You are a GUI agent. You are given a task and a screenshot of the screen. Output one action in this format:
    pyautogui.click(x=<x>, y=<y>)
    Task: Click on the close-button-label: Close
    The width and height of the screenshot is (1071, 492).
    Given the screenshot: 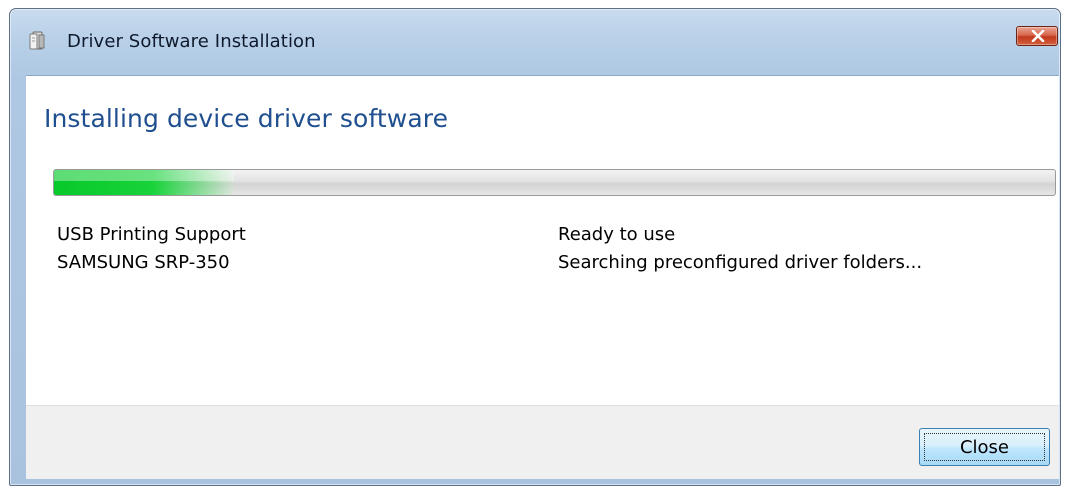 What is the action you would take?
    pyautogui.click(x=984, y=447)
    